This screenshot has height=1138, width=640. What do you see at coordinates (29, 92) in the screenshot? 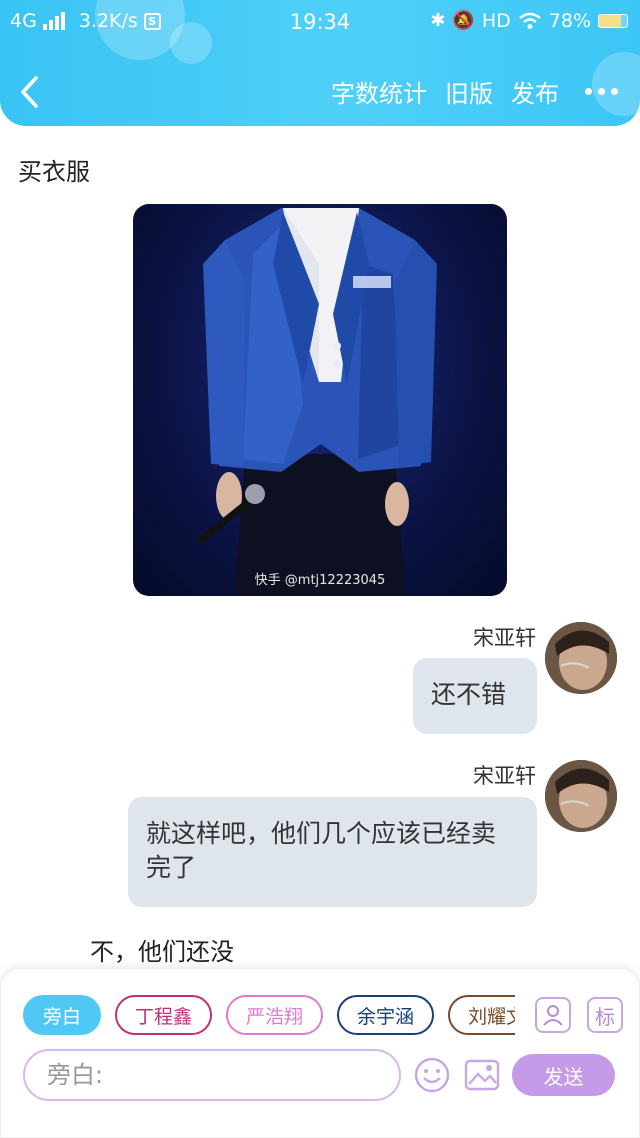
I see `chevron-left-icon` at bounding box center [29, 92].